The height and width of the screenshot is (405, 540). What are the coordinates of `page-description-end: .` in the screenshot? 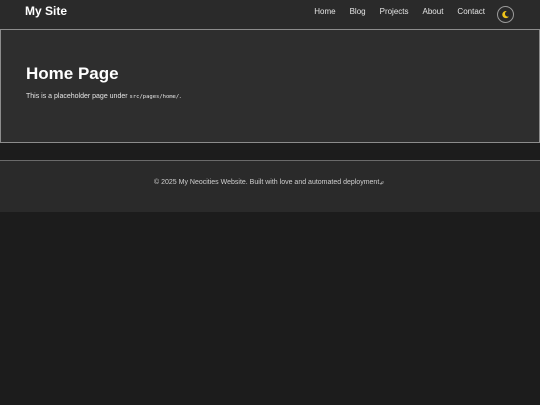 It's located at (180, 96).